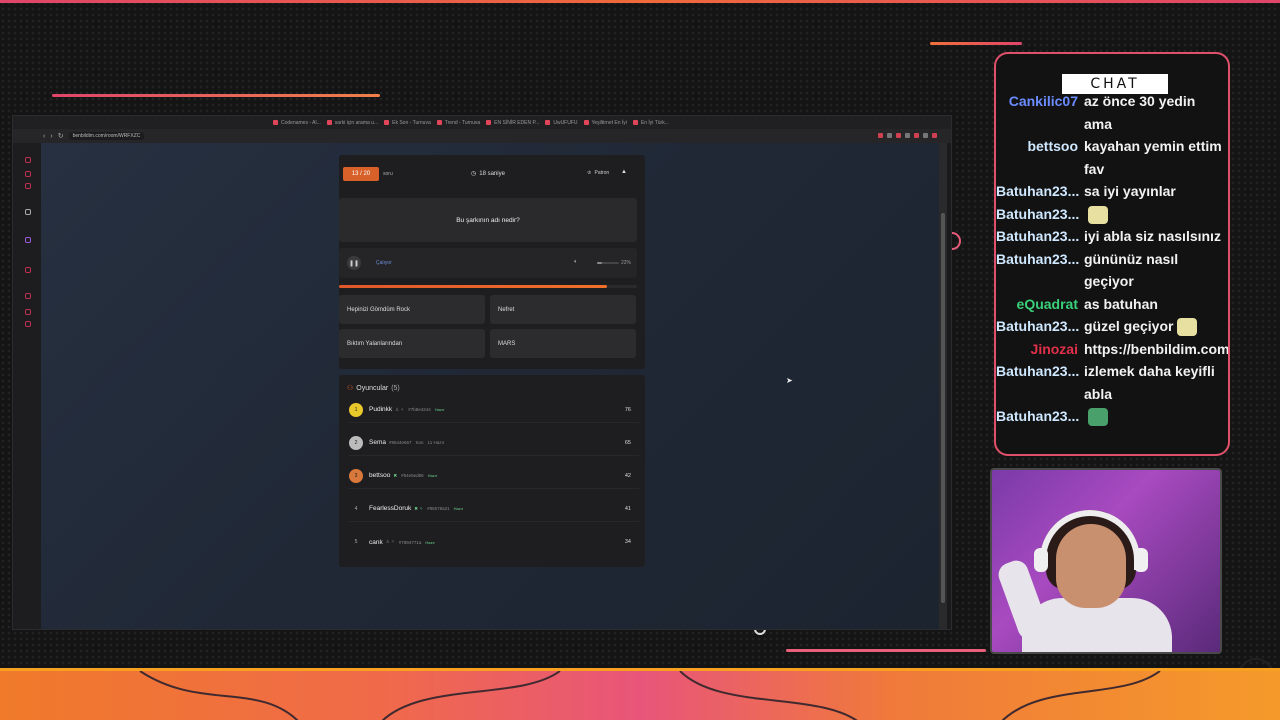 The width and height of the screenshot is (1280, 720). What do you see at coordinates (627, 542) in the screenshot?
I see `player-score: 34` at bounding box center [627, 542].